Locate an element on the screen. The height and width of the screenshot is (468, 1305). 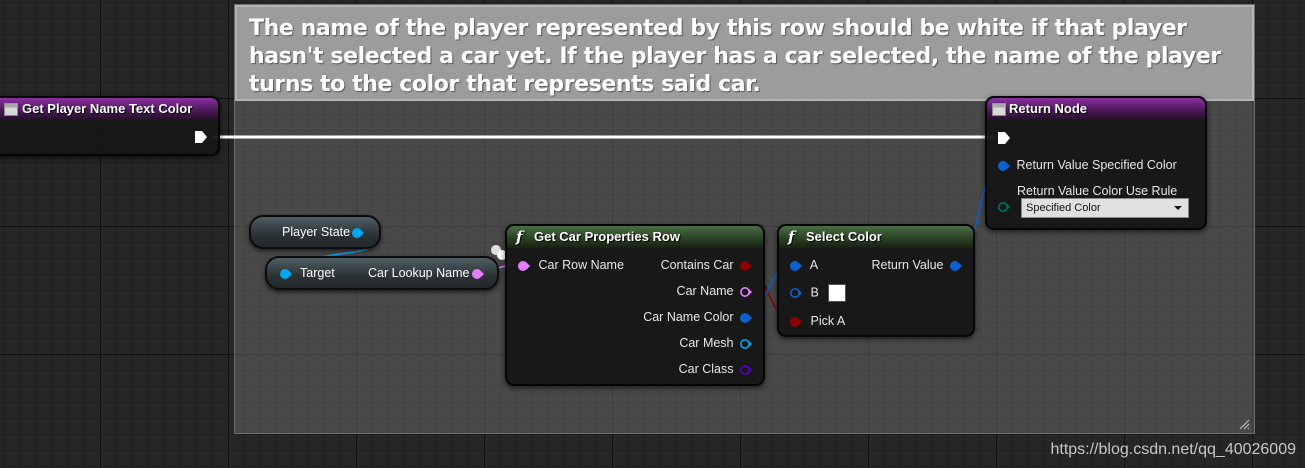
enum-pin-icon is located at coordinates (1004, 207).